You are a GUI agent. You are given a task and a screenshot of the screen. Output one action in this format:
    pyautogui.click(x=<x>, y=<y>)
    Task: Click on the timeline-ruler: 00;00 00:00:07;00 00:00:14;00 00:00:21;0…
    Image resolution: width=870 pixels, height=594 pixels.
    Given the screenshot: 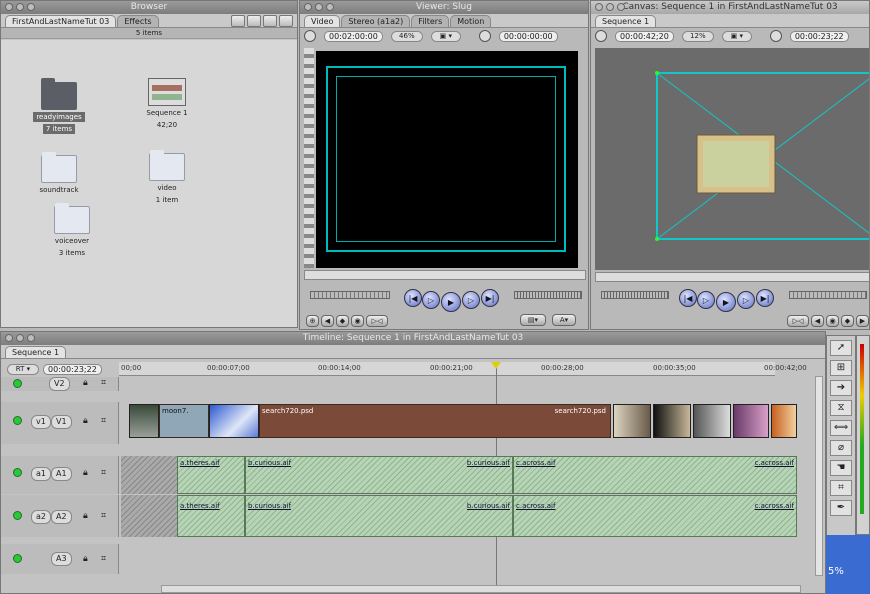 What is the action you would take?
    pyautogui.click(x=463, y=369)
    